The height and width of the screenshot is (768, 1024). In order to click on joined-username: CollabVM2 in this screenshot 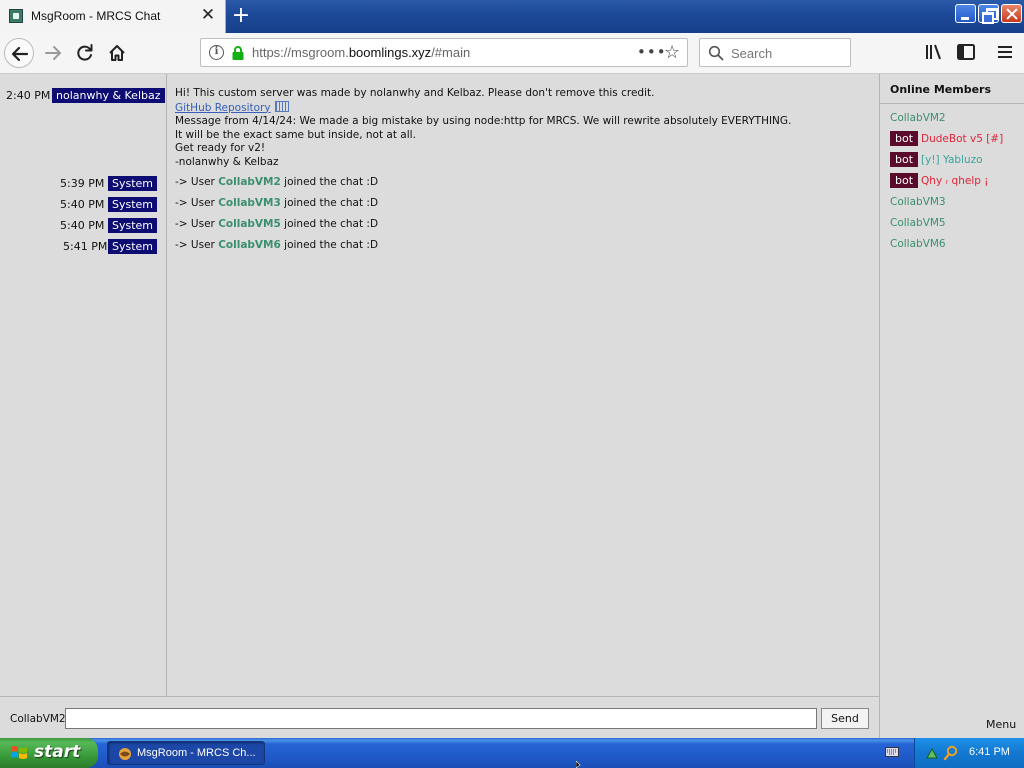, I will do `click(249, 182)`.